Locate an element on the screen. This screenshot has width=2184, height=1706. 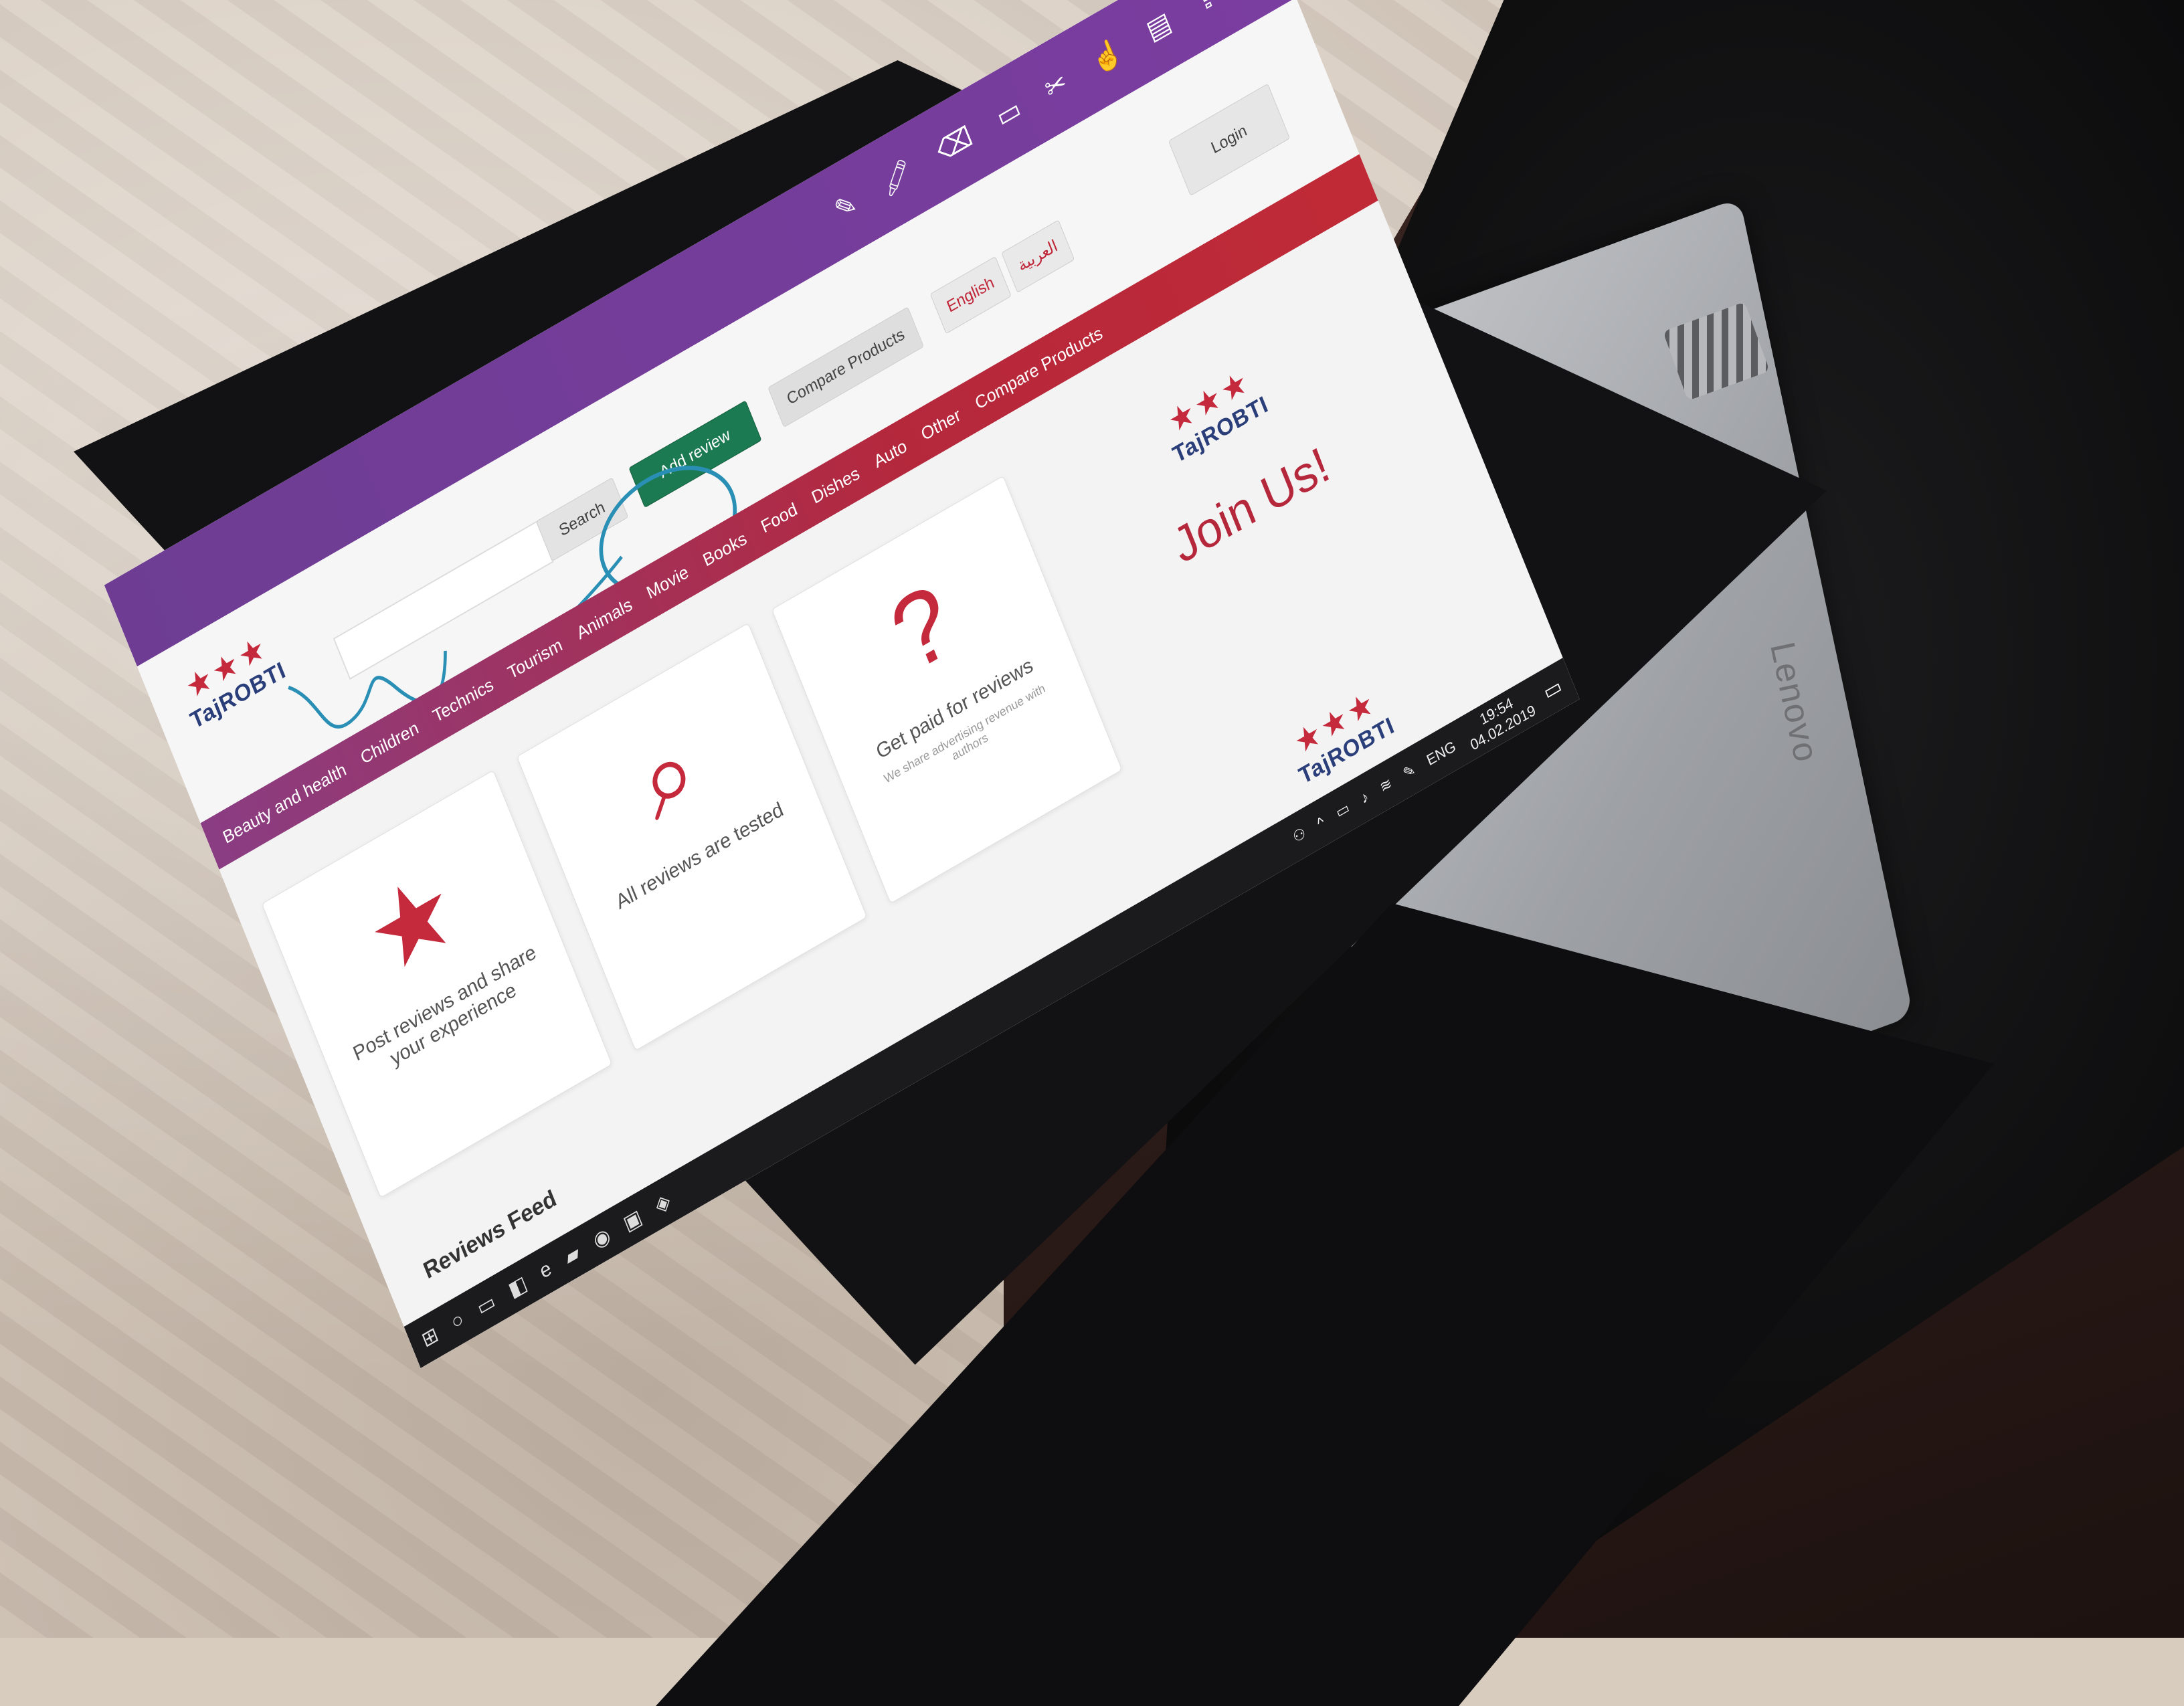
taskview-icon: ▭ is located at coordinates (486, 1305).